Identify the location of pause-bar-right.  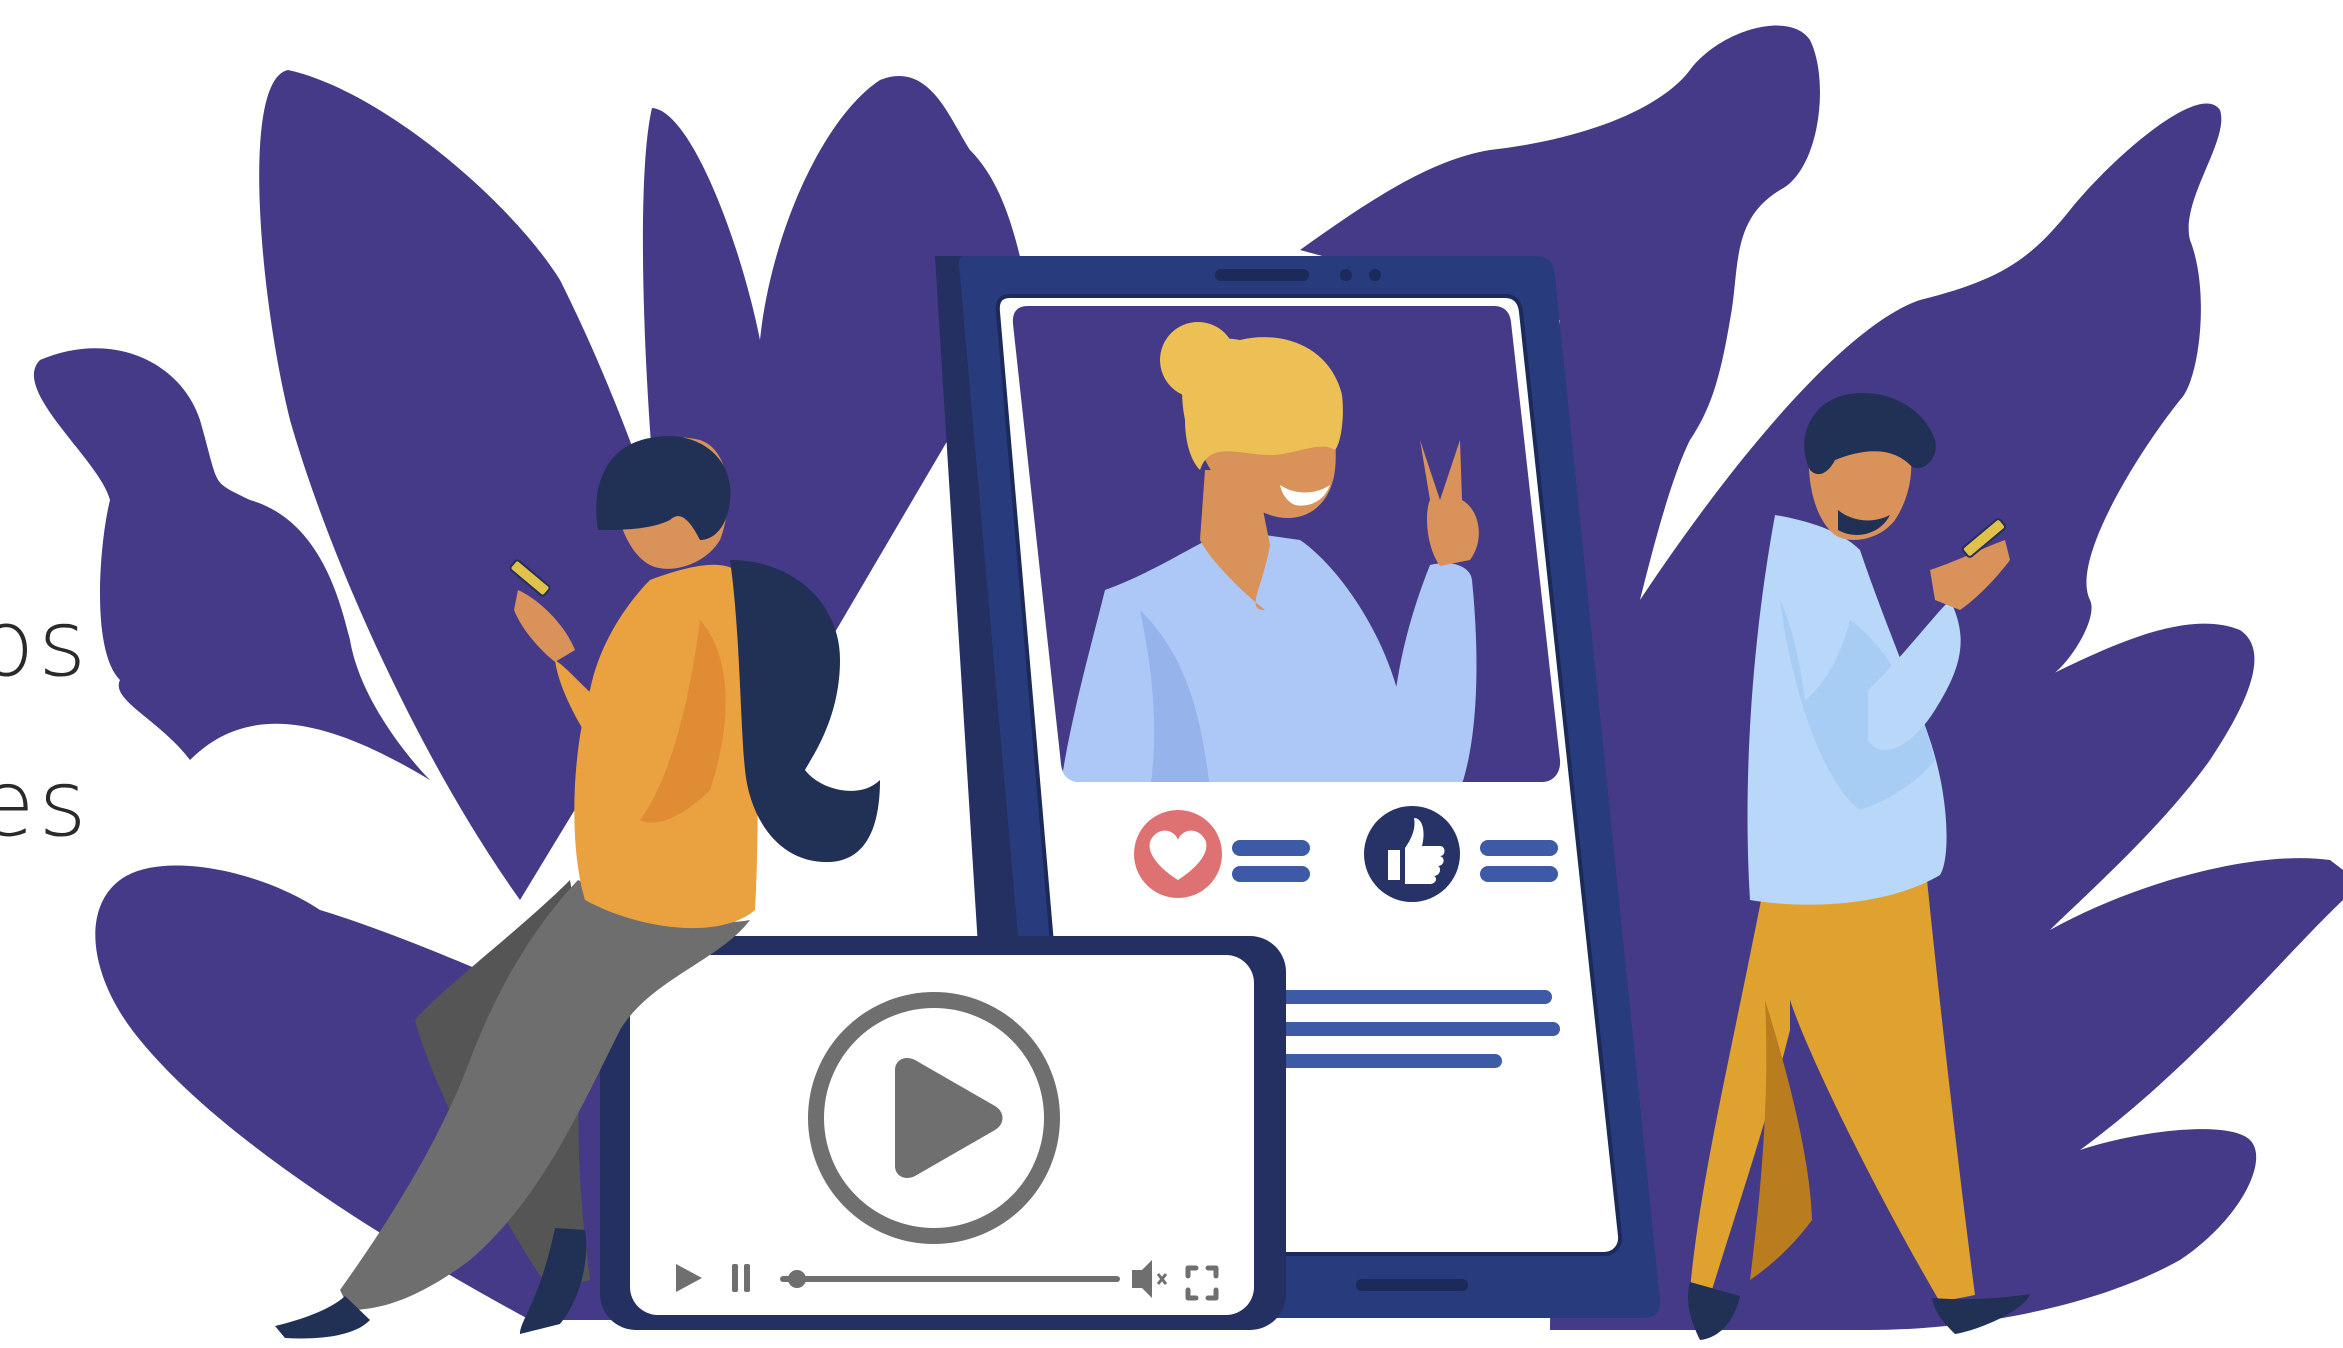
(747, 1278).